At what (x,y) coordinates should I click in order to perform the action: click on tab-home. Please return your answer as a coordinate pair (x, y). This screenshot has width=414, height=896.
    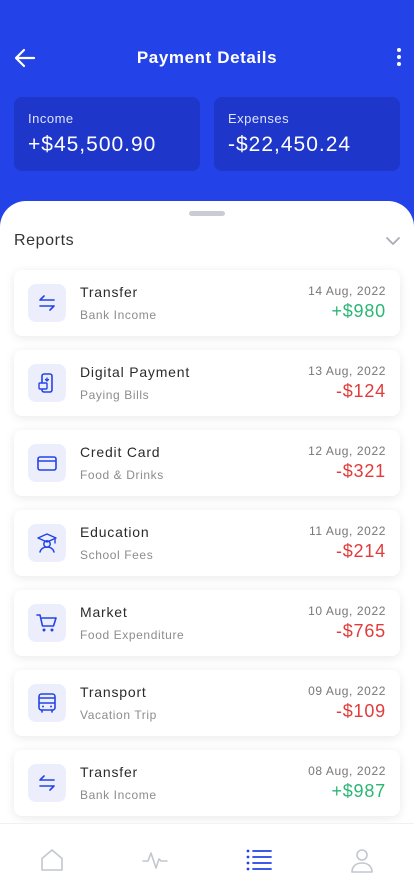
    Looking at the image, I should click on (52, 860).